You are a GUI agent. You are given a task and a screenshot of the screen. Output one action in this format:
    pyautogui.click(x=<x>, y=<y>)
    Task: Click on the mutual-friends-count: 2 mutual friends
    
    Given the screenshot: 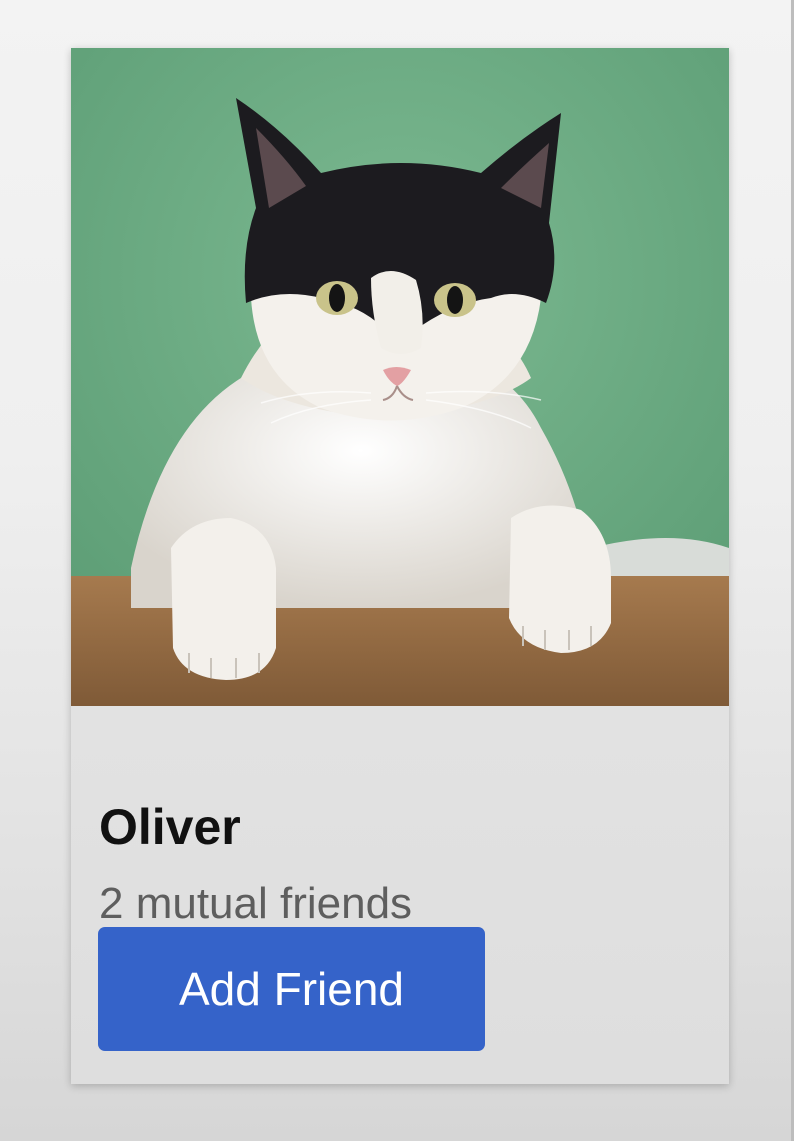 What is the action you would take?
    pyautogui.click(x=256, y=903)
    